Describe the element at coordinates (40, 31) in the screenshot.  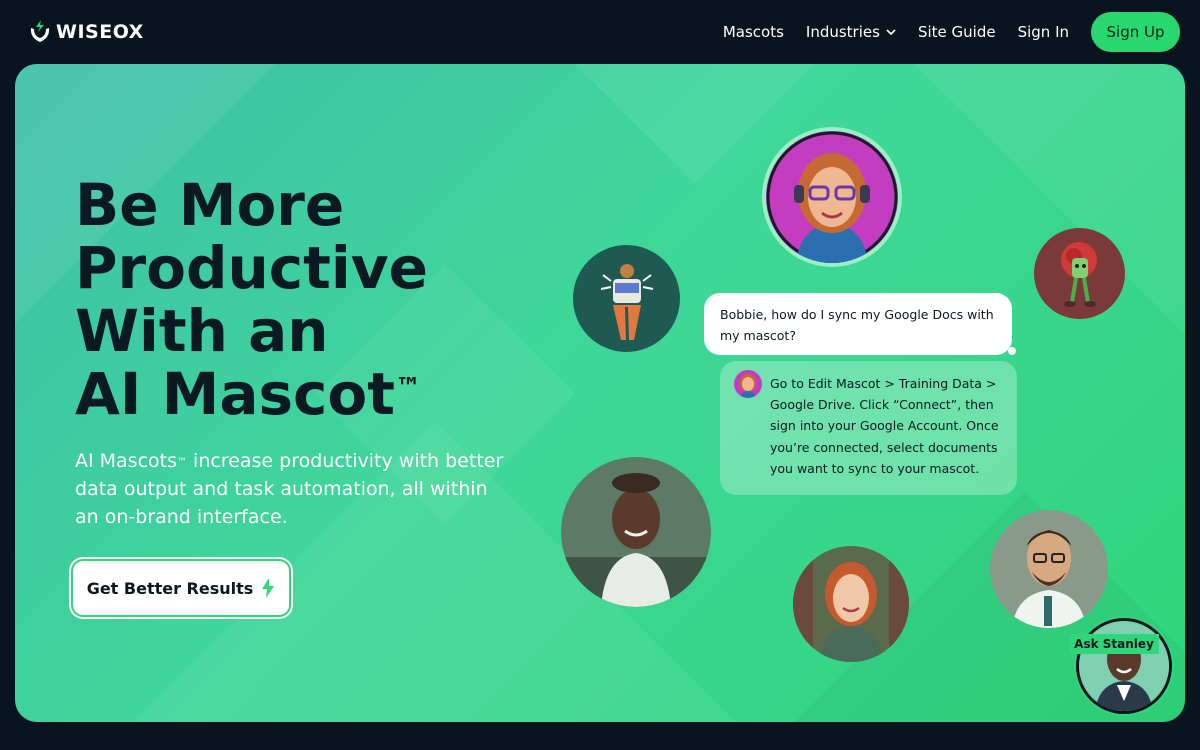
I see `wiseox-logo-icon` at that location.